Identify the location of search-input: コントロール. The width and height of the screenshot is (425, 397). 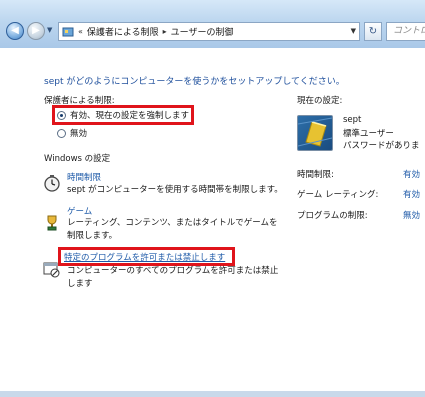
(405, 31).